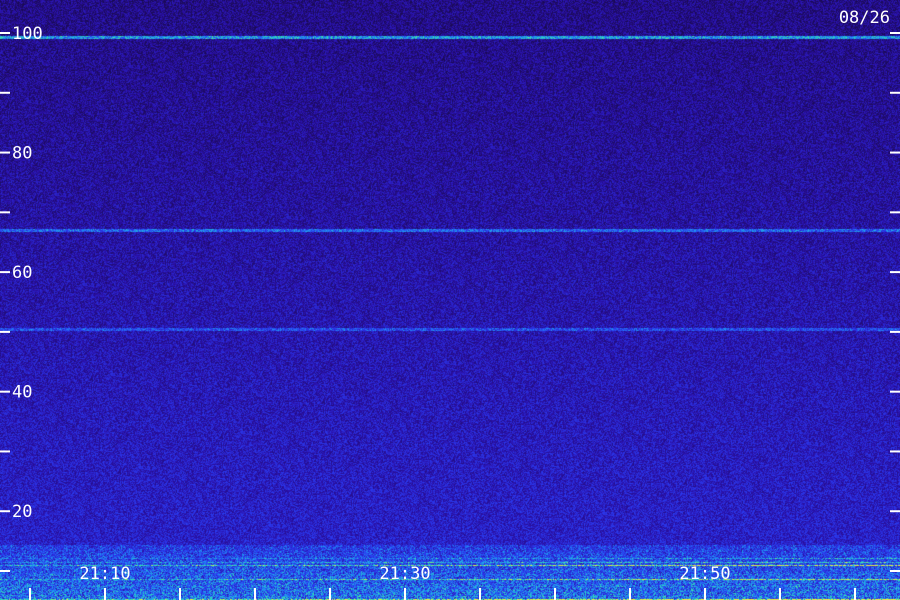  Describe the element at coordinates (22, 154) in the screenshot. I see `y-tick-label: 80` at that location.